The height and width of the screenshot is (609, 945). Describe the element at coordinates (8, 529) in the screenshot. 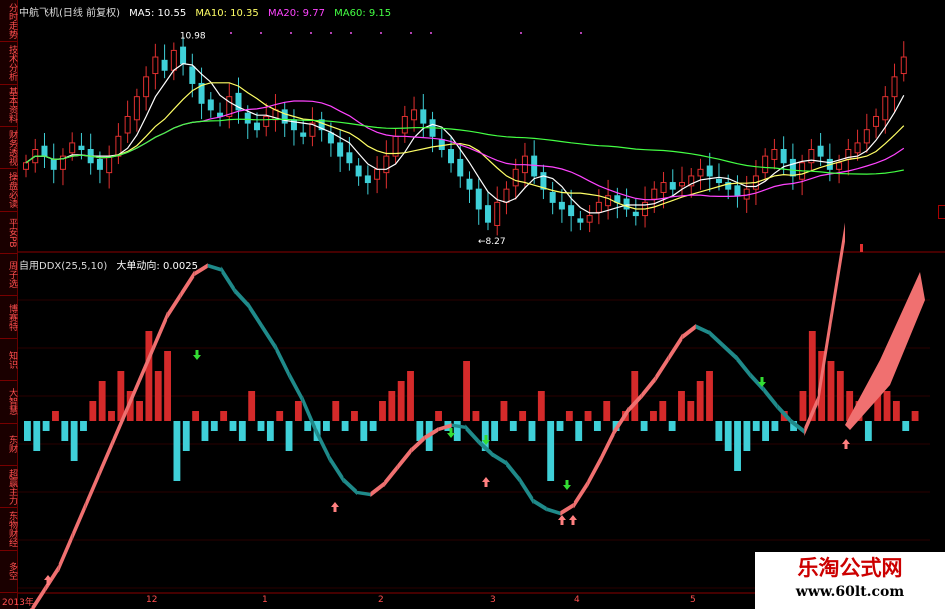

I see `sidebar-tab: 东物财经` at that location.